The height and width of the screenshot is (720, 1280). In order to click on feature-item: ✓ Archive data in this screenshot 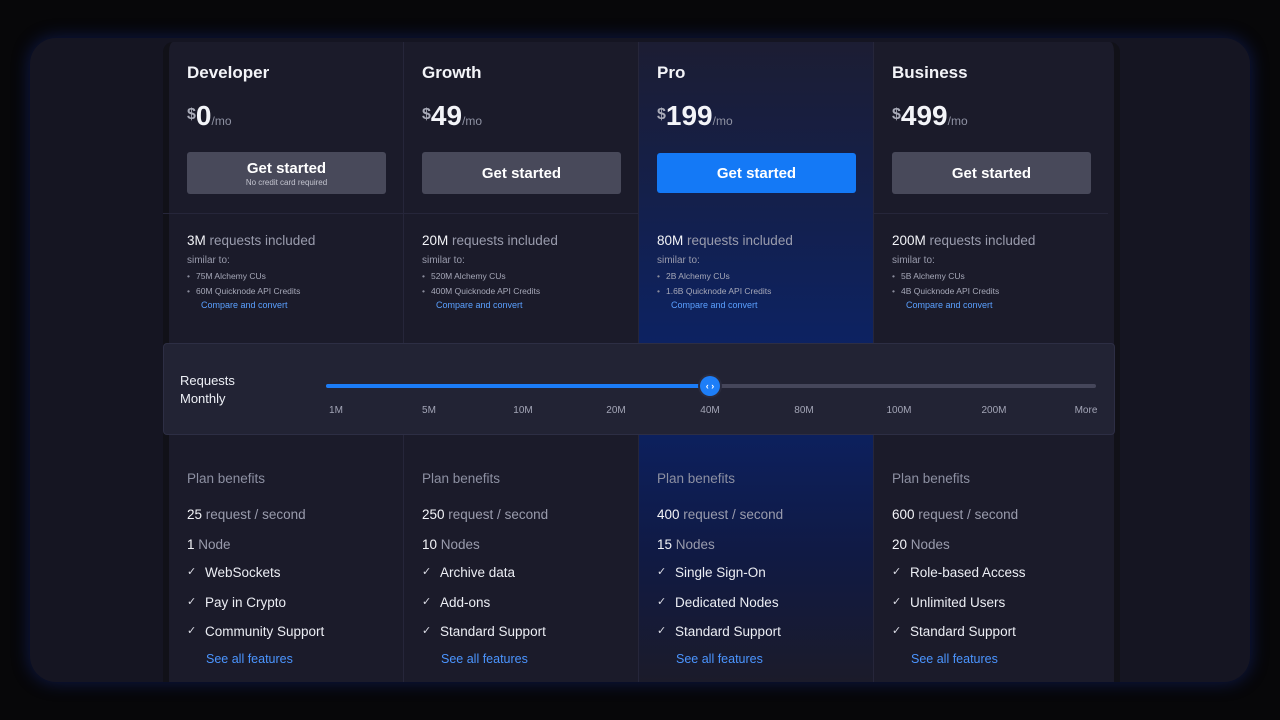, I will do `click(484, 573)`.